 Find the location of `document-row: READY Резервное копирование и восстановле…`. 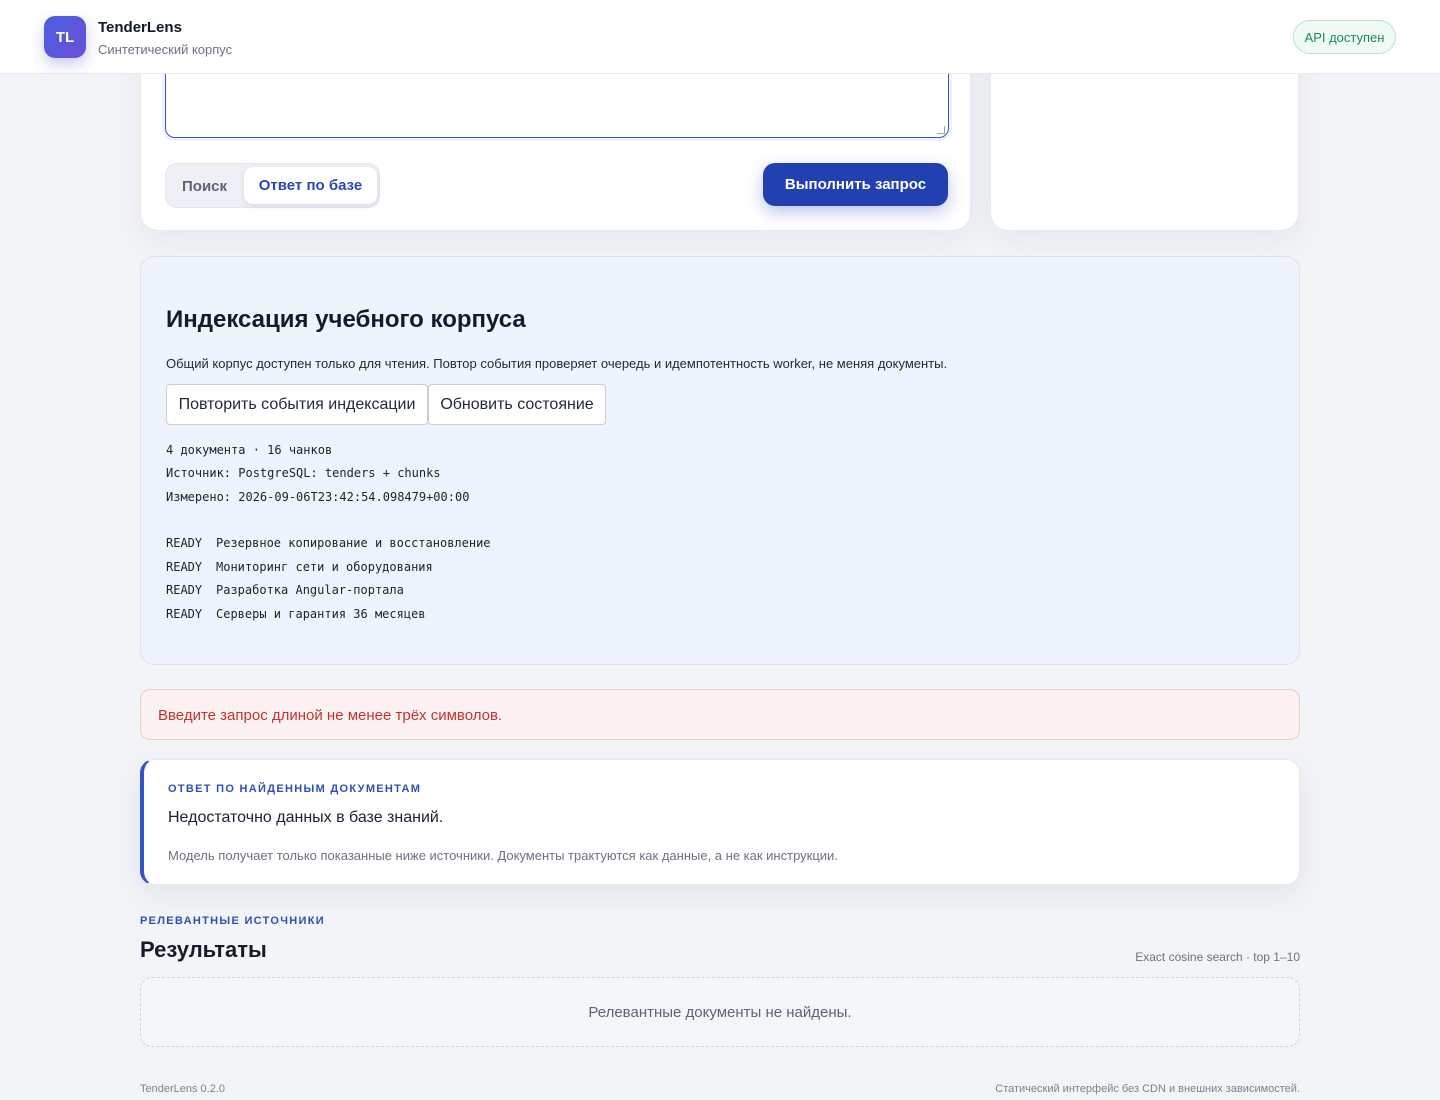

document-row: READY Резервное копирование и восстановле… is located at coordinates (328, 543).